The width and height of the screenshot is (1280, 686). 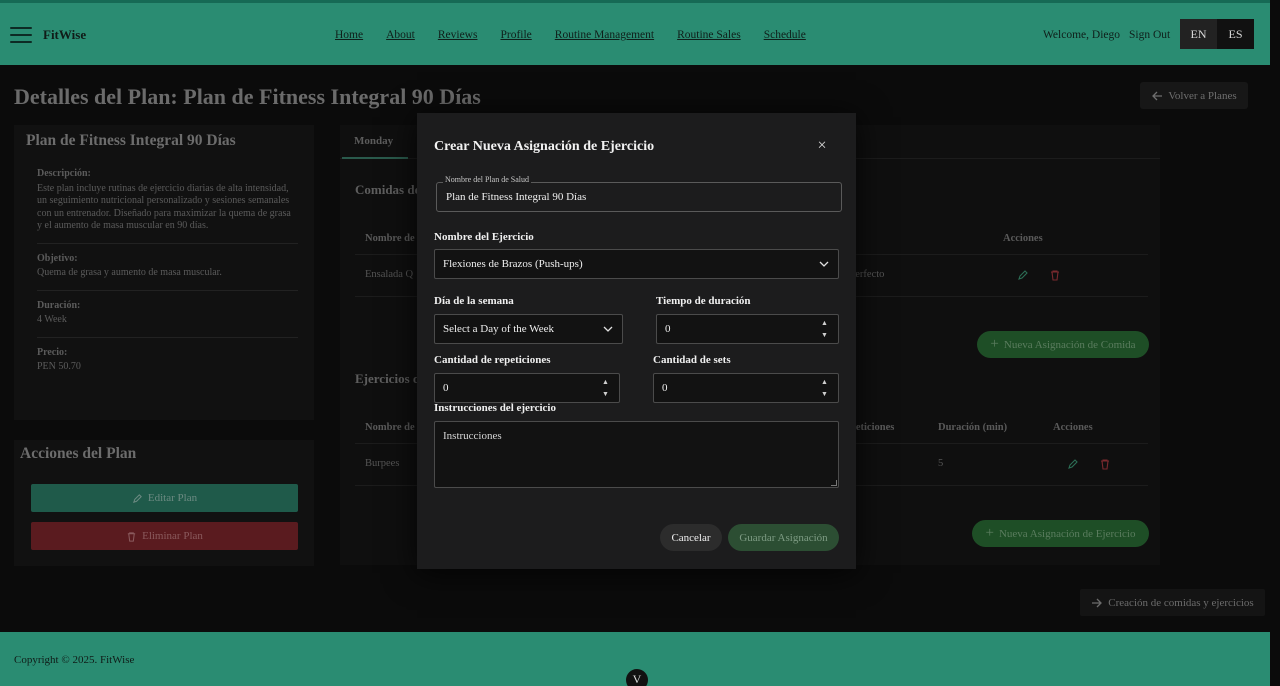 I want to click on ex-col-actions: Acciones, so click(x=1073, y=427).